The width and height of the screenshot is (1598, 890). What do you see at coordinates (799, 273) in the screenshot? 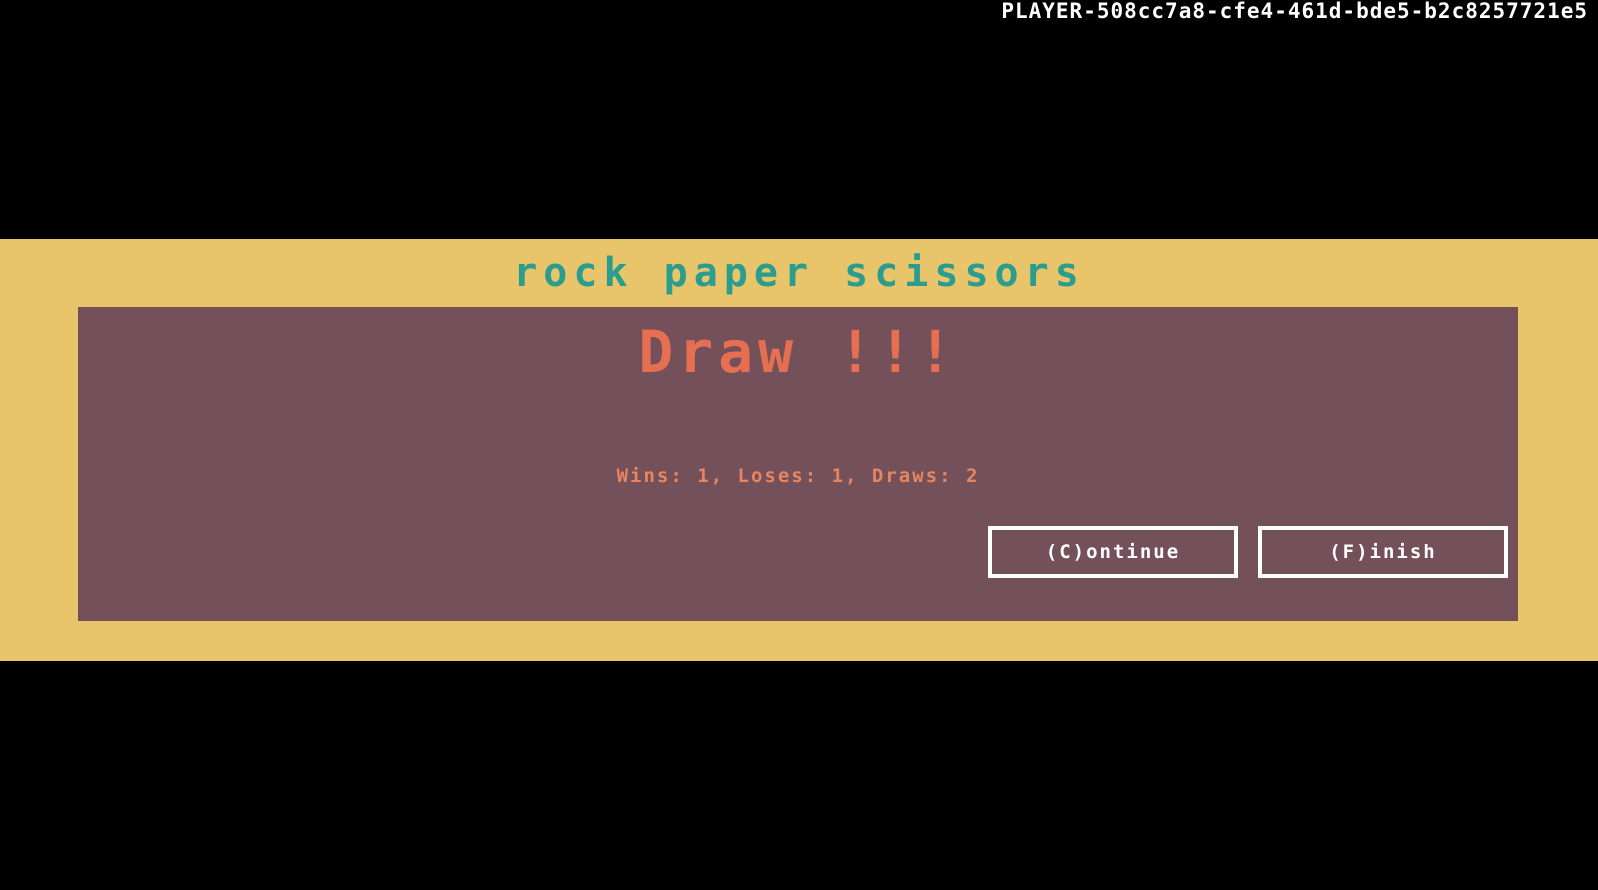
I see `game-title: rock paper scissors` at bounding box center [799, 273].